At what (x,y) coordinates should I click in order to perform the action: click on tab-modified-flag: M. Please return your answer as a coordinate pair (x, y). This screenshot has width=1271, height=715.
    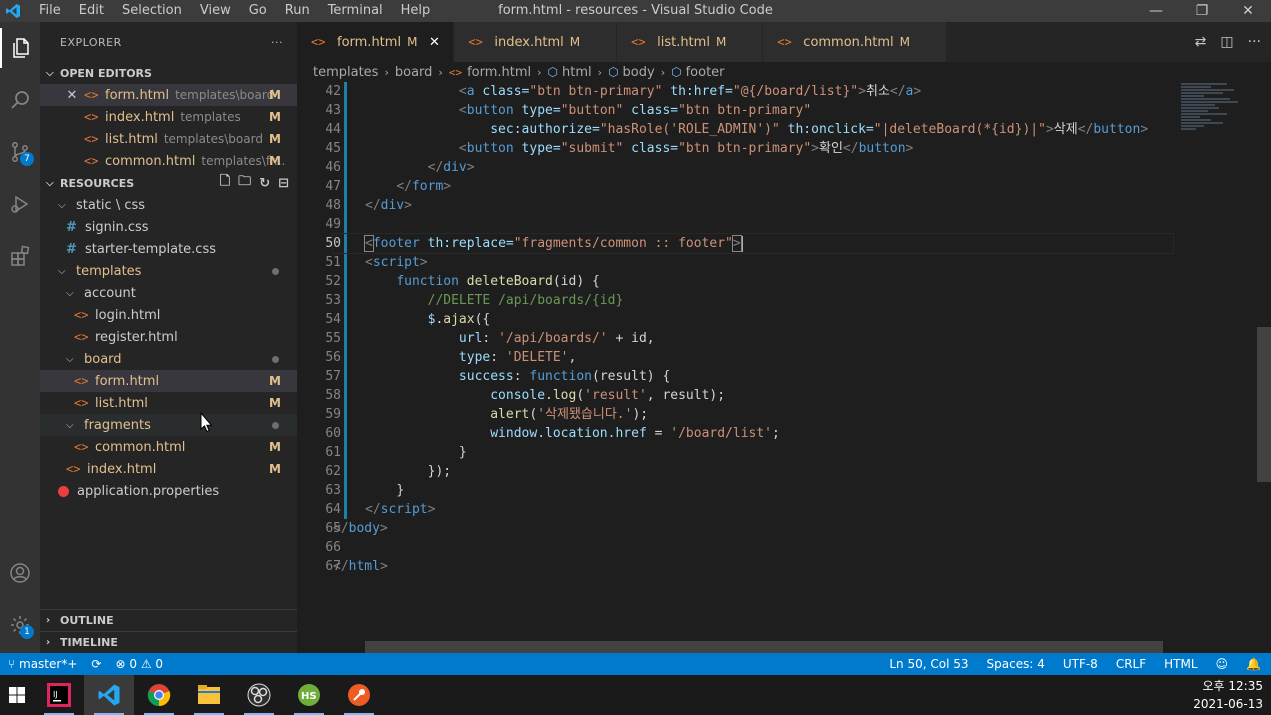
    Looking at the image, I should click on (905, 42).